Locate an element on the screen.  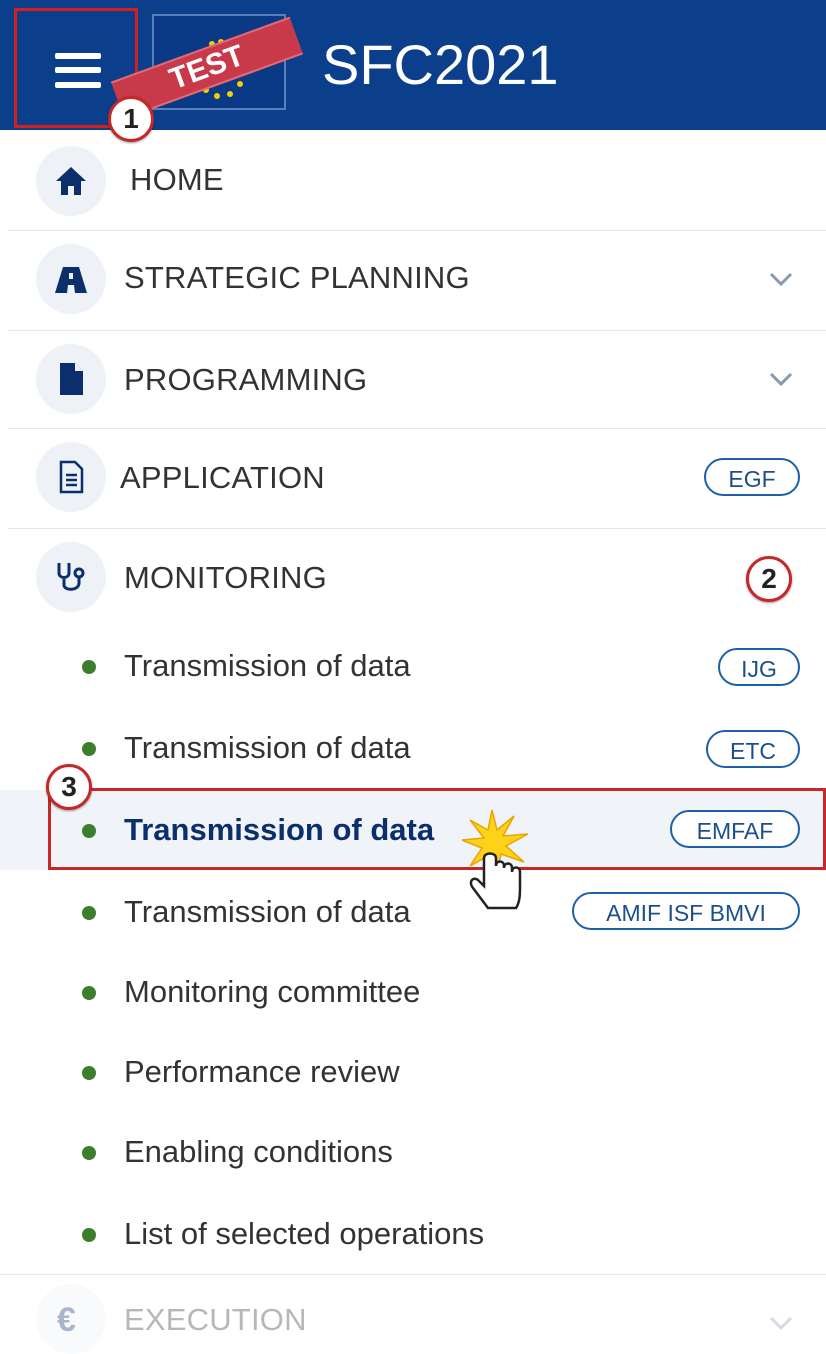
road-icon is located at coordinates (71, 279).